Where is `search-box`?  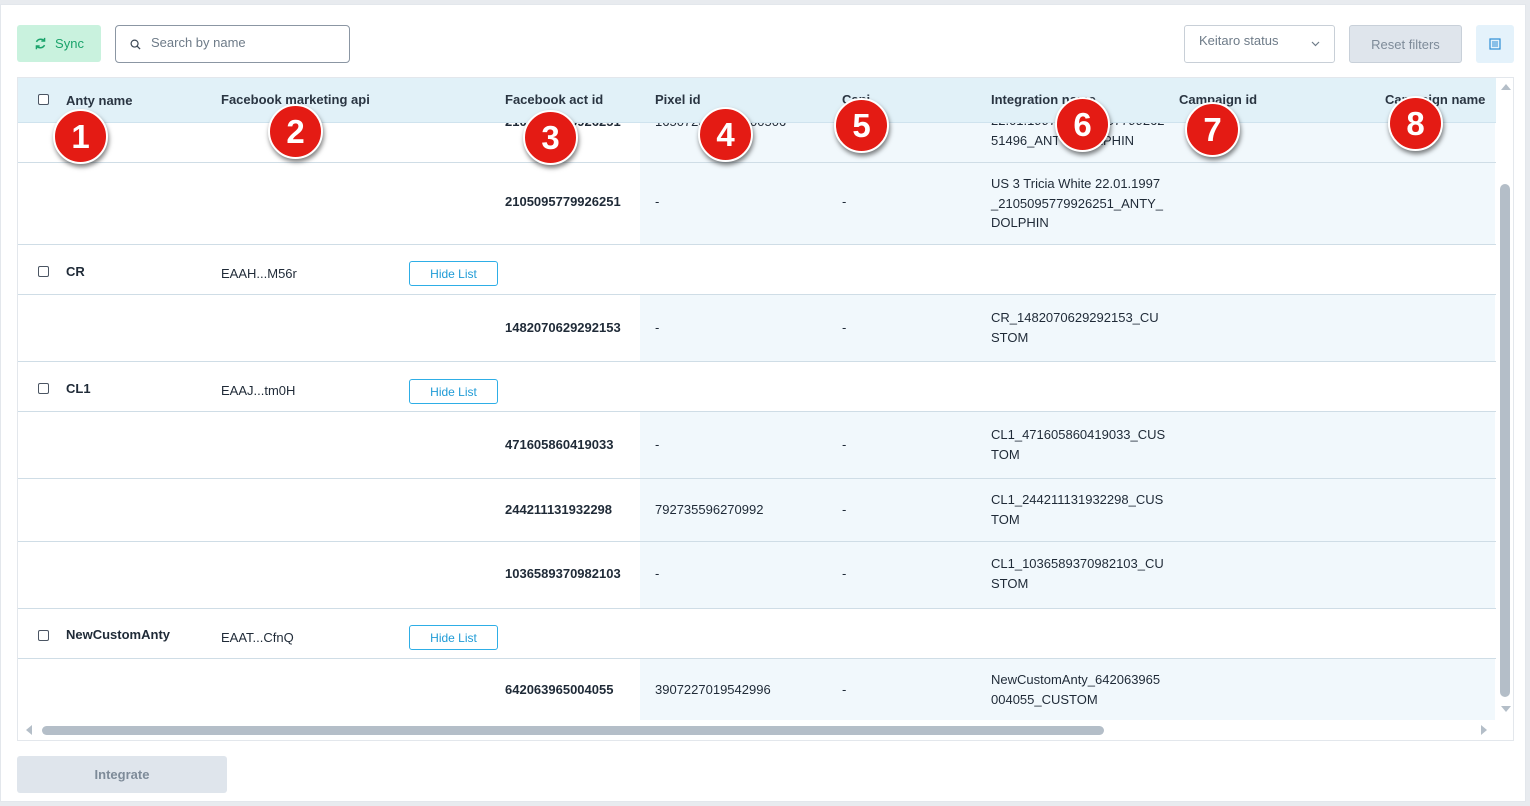
search-box is located at coordinates (232, 44).